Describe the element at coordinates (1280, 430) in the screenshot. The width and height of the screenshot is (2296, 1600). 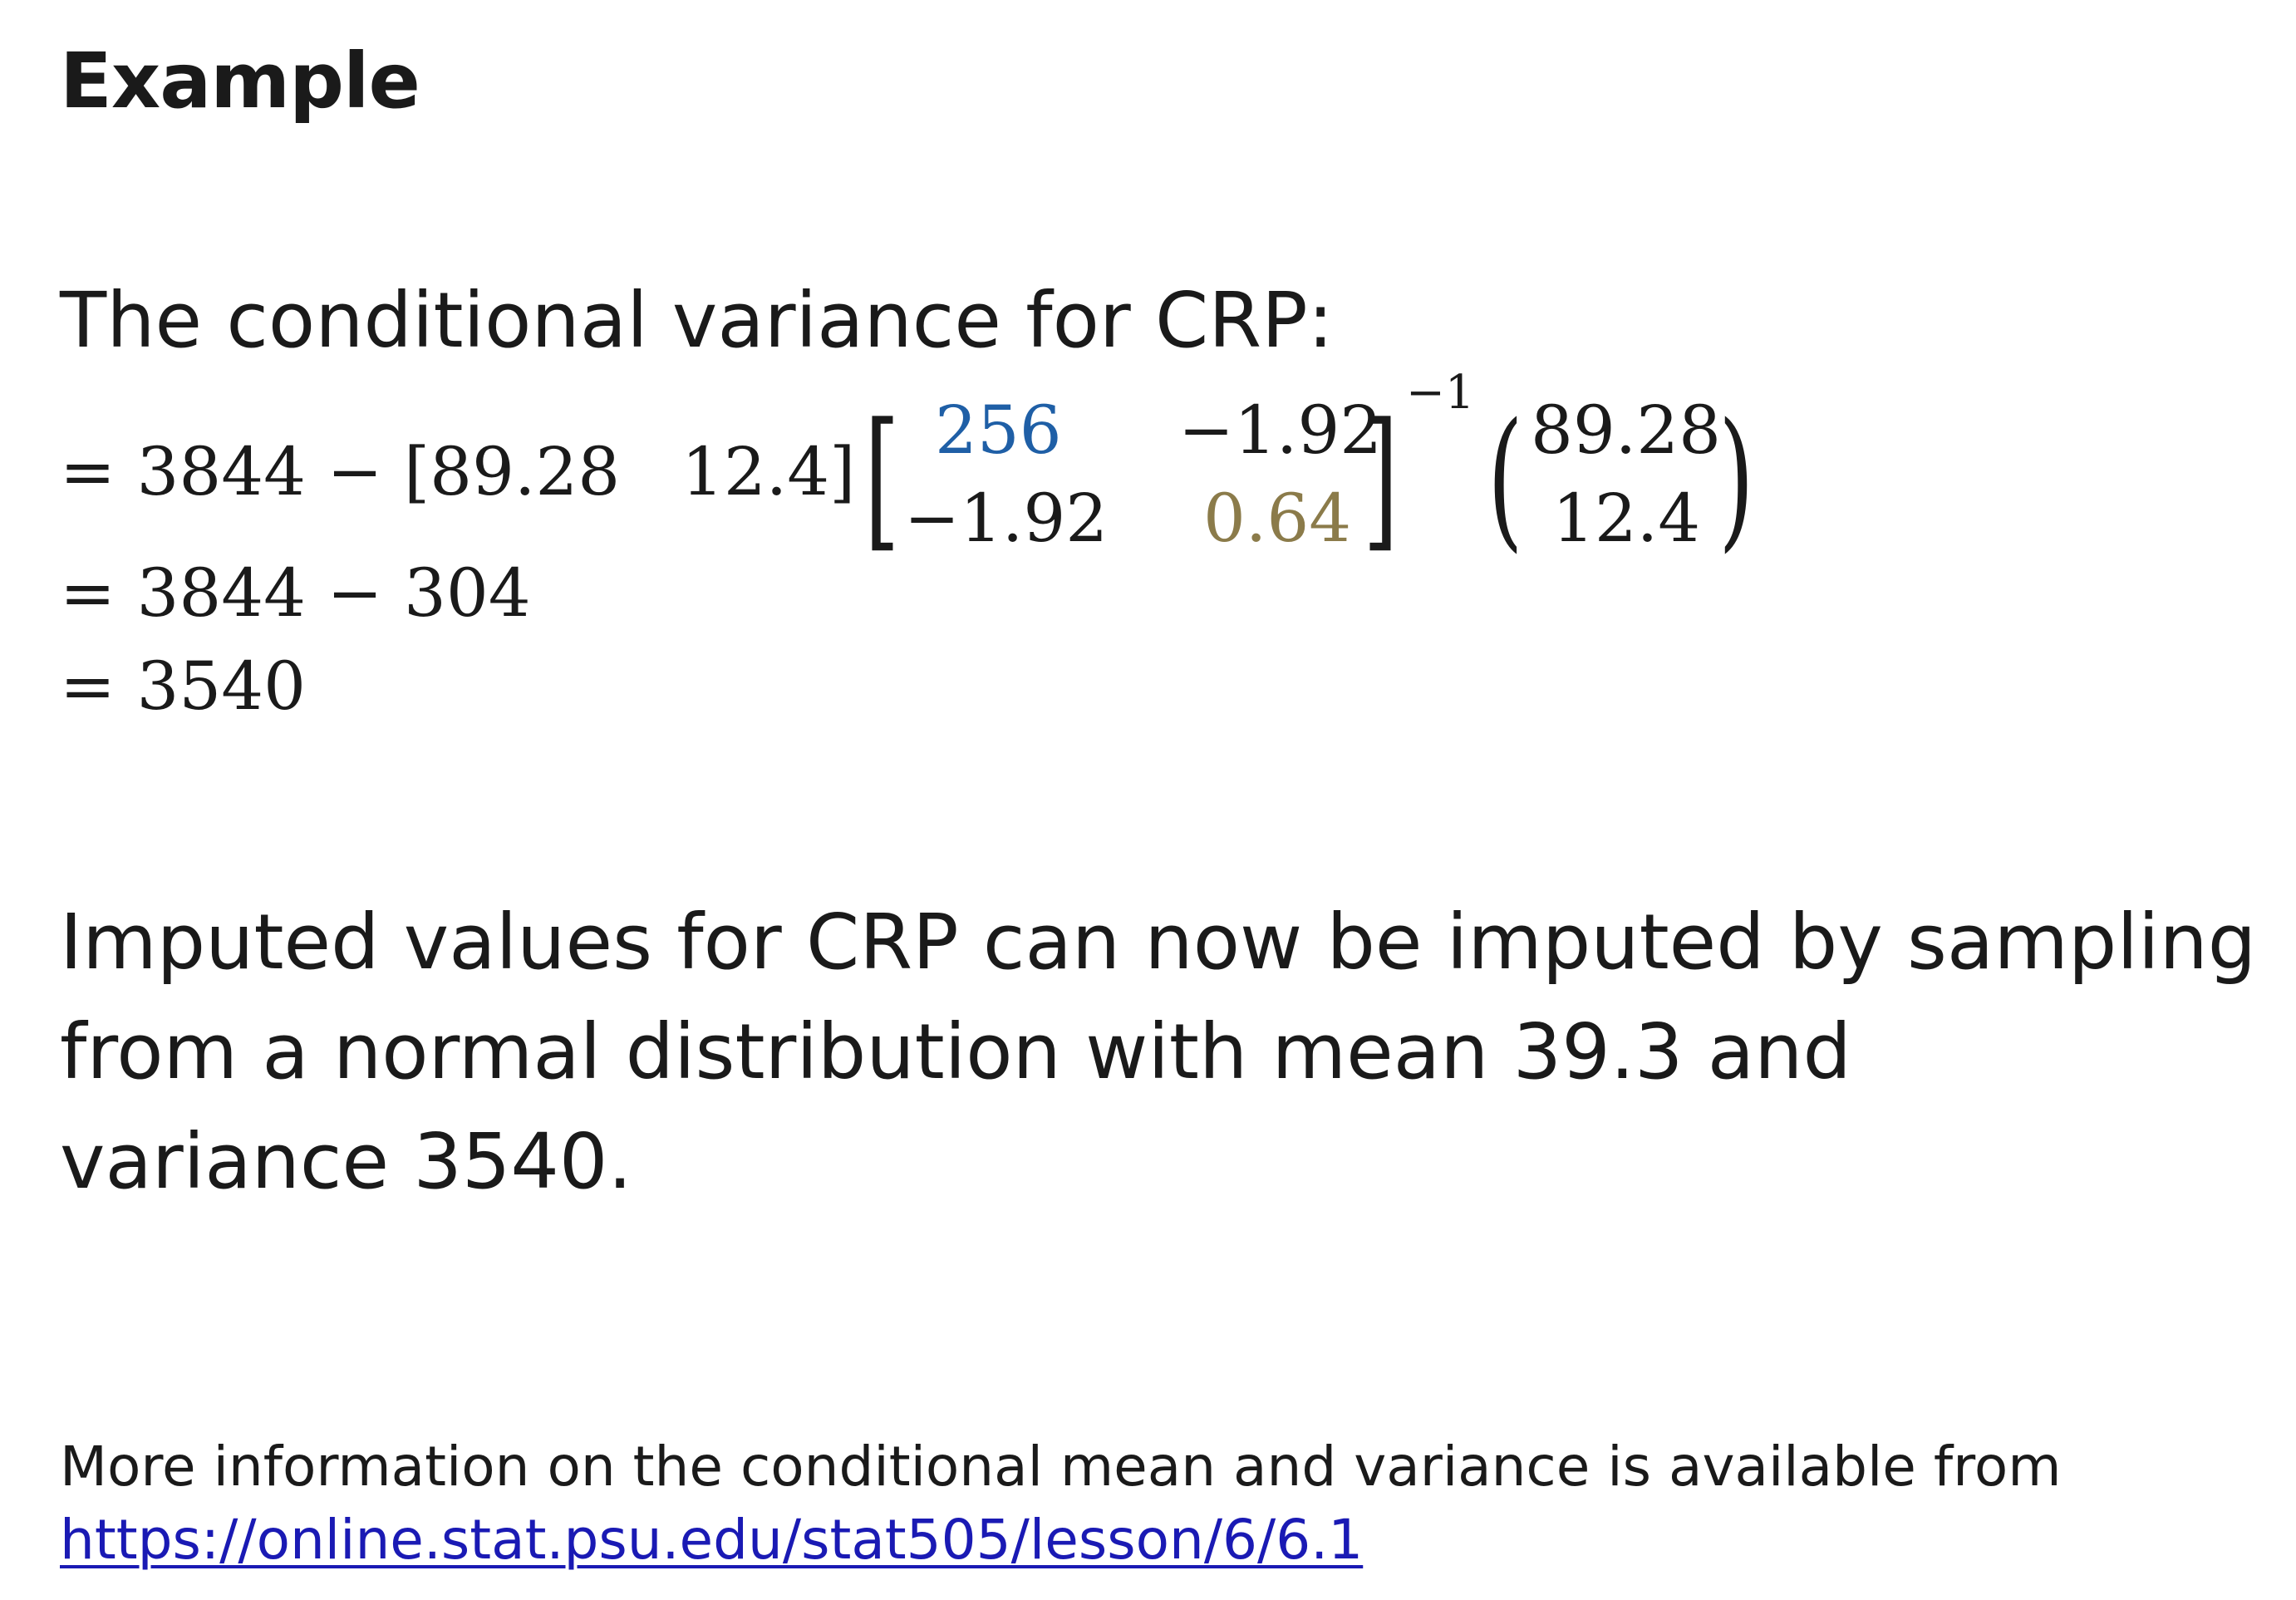
I see `matrix-a12: −1.92` at that location.